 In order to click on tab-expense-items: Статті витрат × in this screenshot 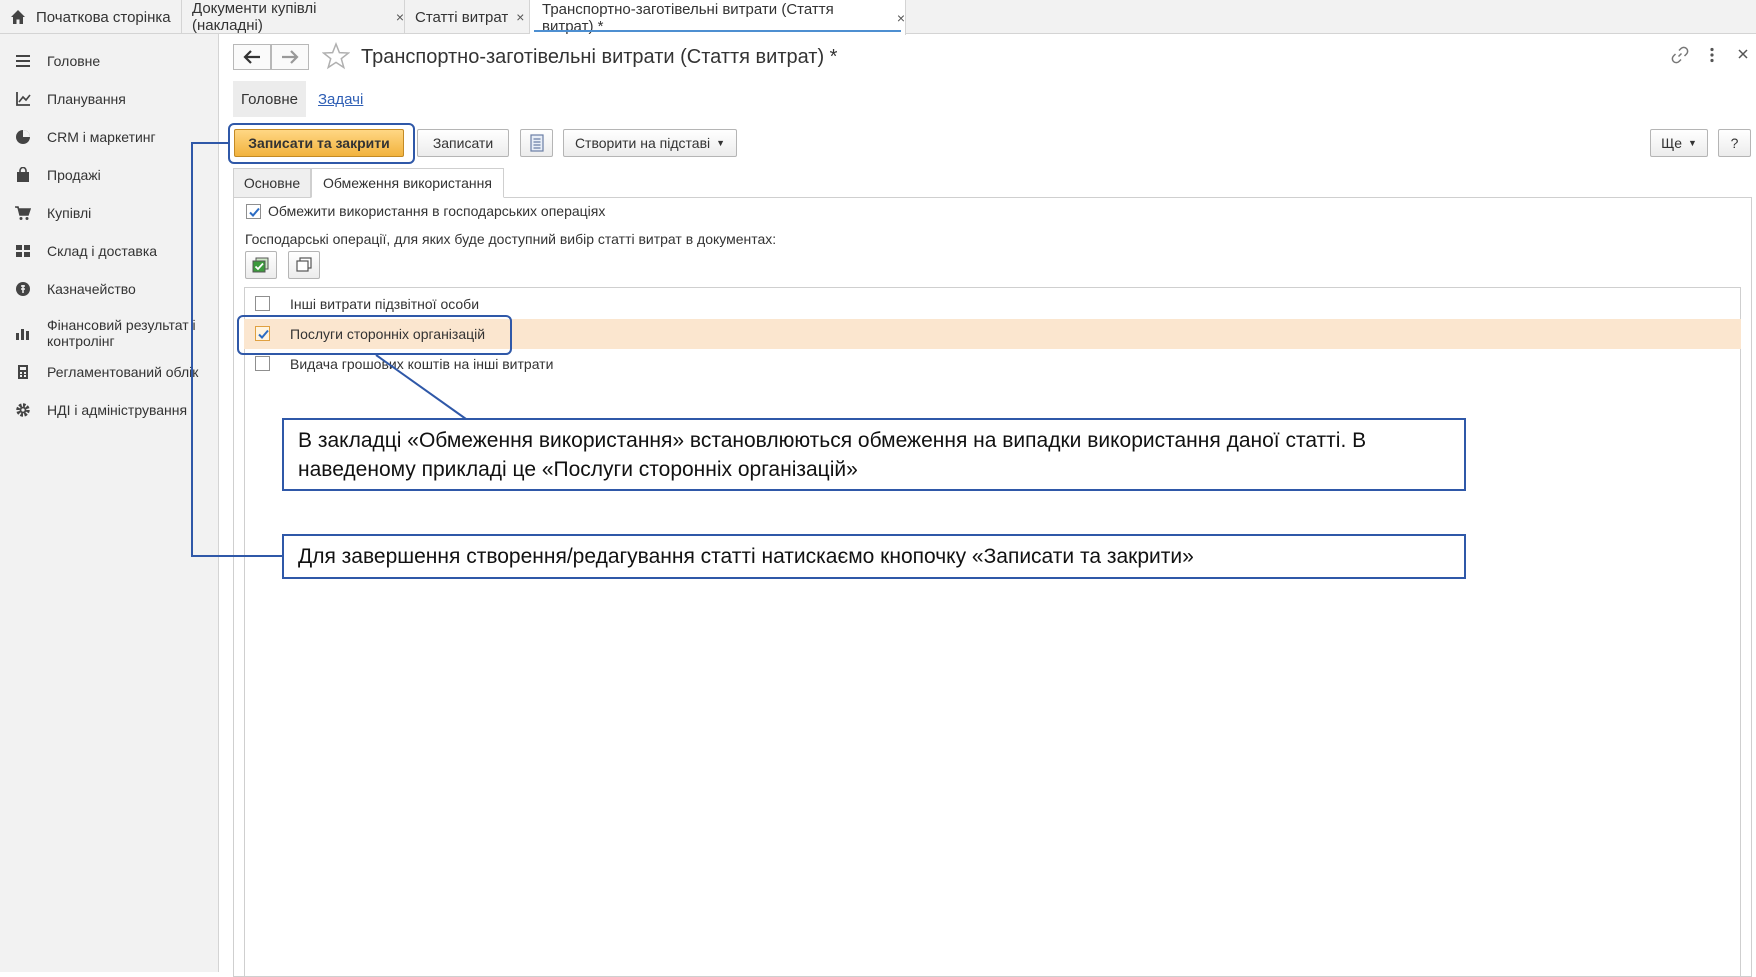, I will do `click(467, 17)`.